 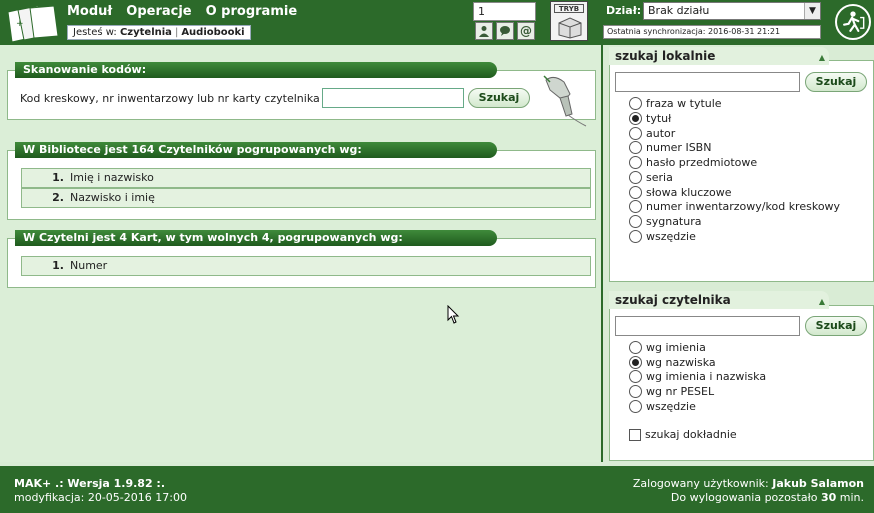 I want to click on folders-logo-icon: +, so click(x=33, y=23).